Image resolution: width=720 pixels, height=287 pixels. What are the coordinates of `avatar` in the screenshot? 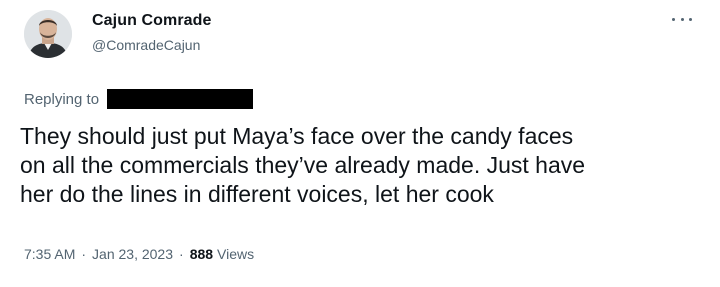 It's located at (48, 34).